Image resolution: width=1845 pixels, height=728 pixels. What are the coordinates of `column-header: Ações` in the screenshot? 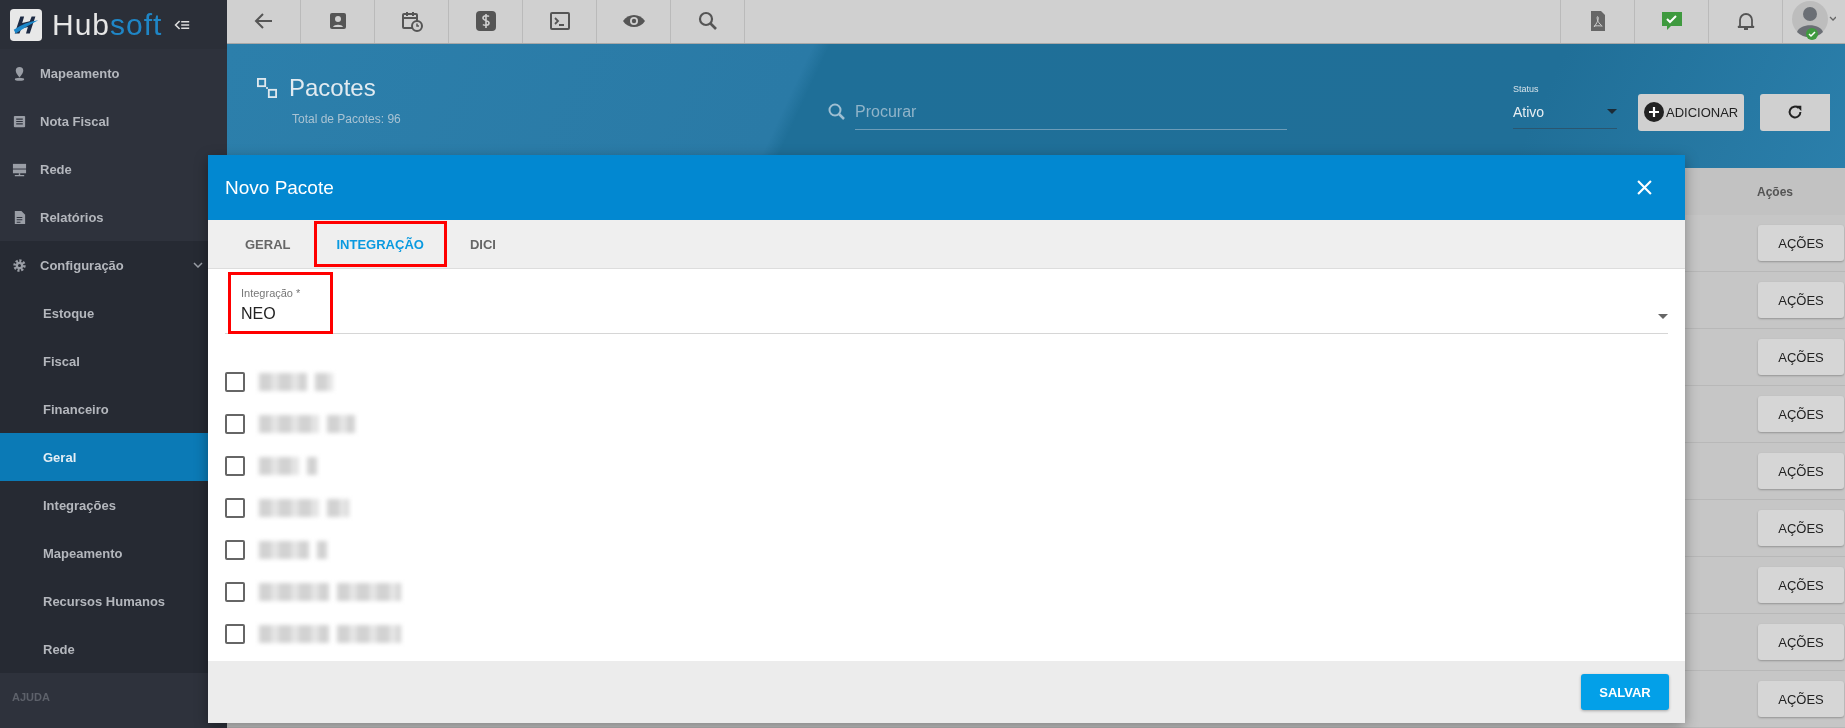 It's located at (1775, 191).